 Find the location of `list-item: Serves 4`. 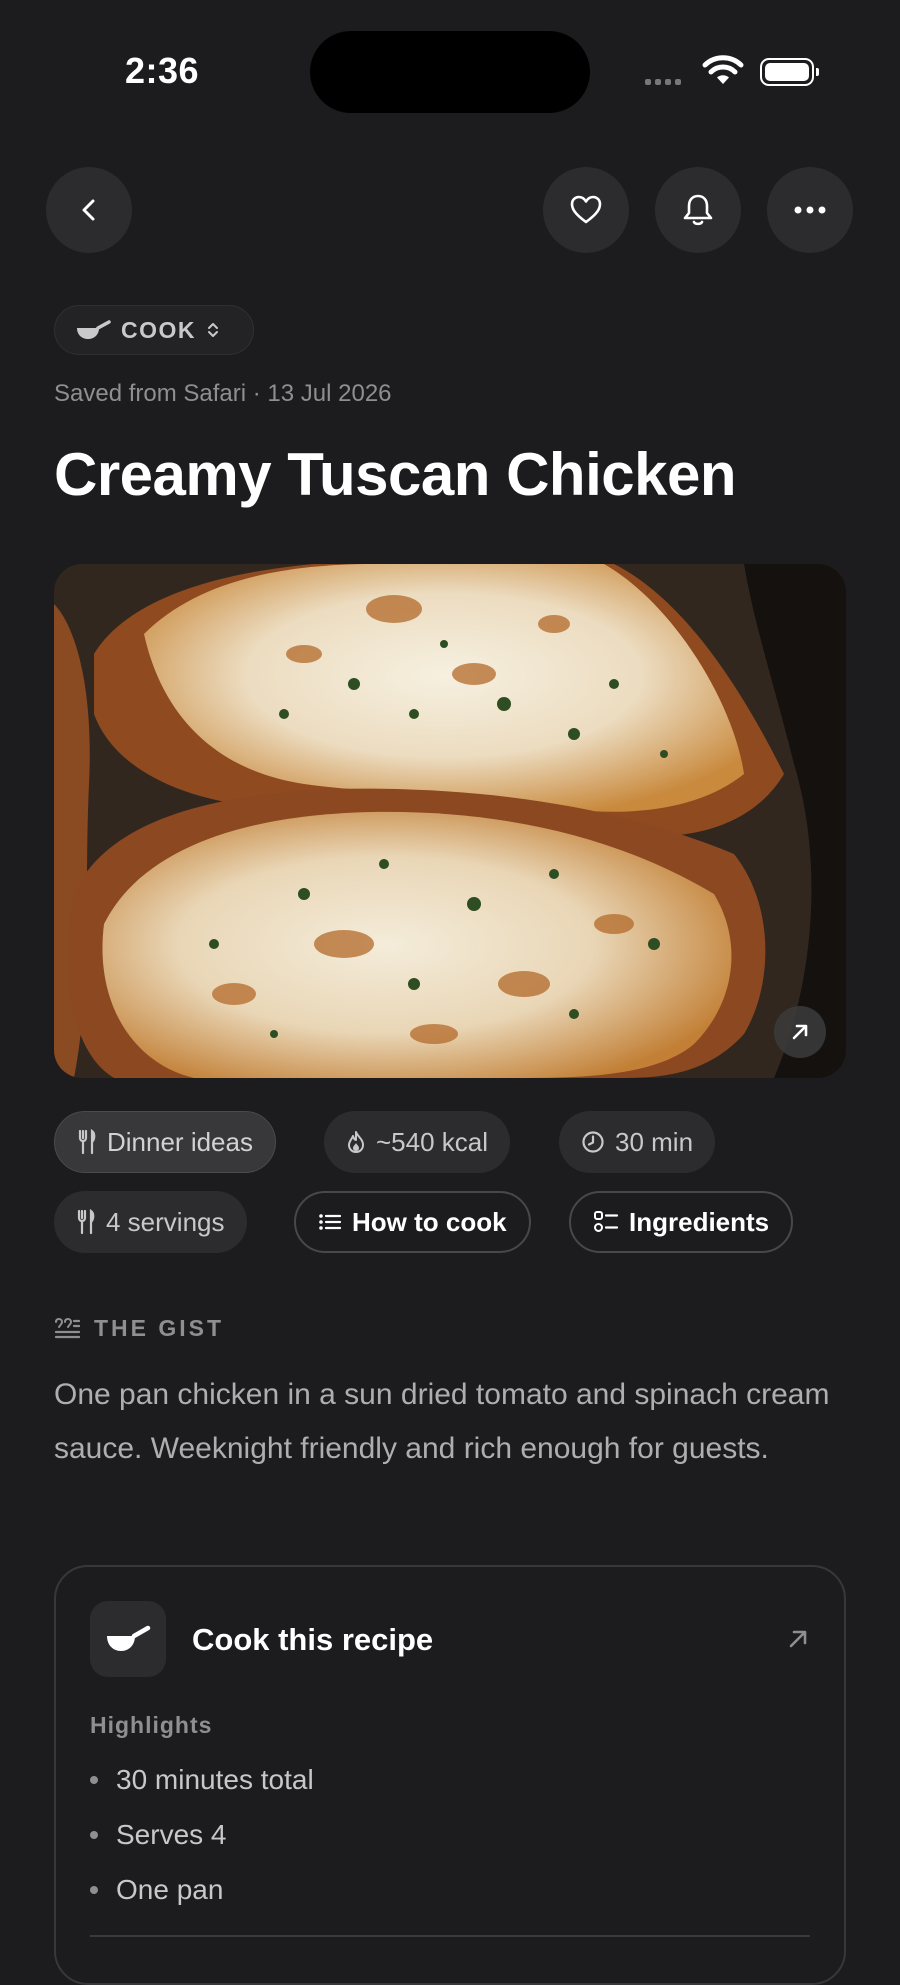

list-item: Serves 4 is located at coordinates (202, 1834).